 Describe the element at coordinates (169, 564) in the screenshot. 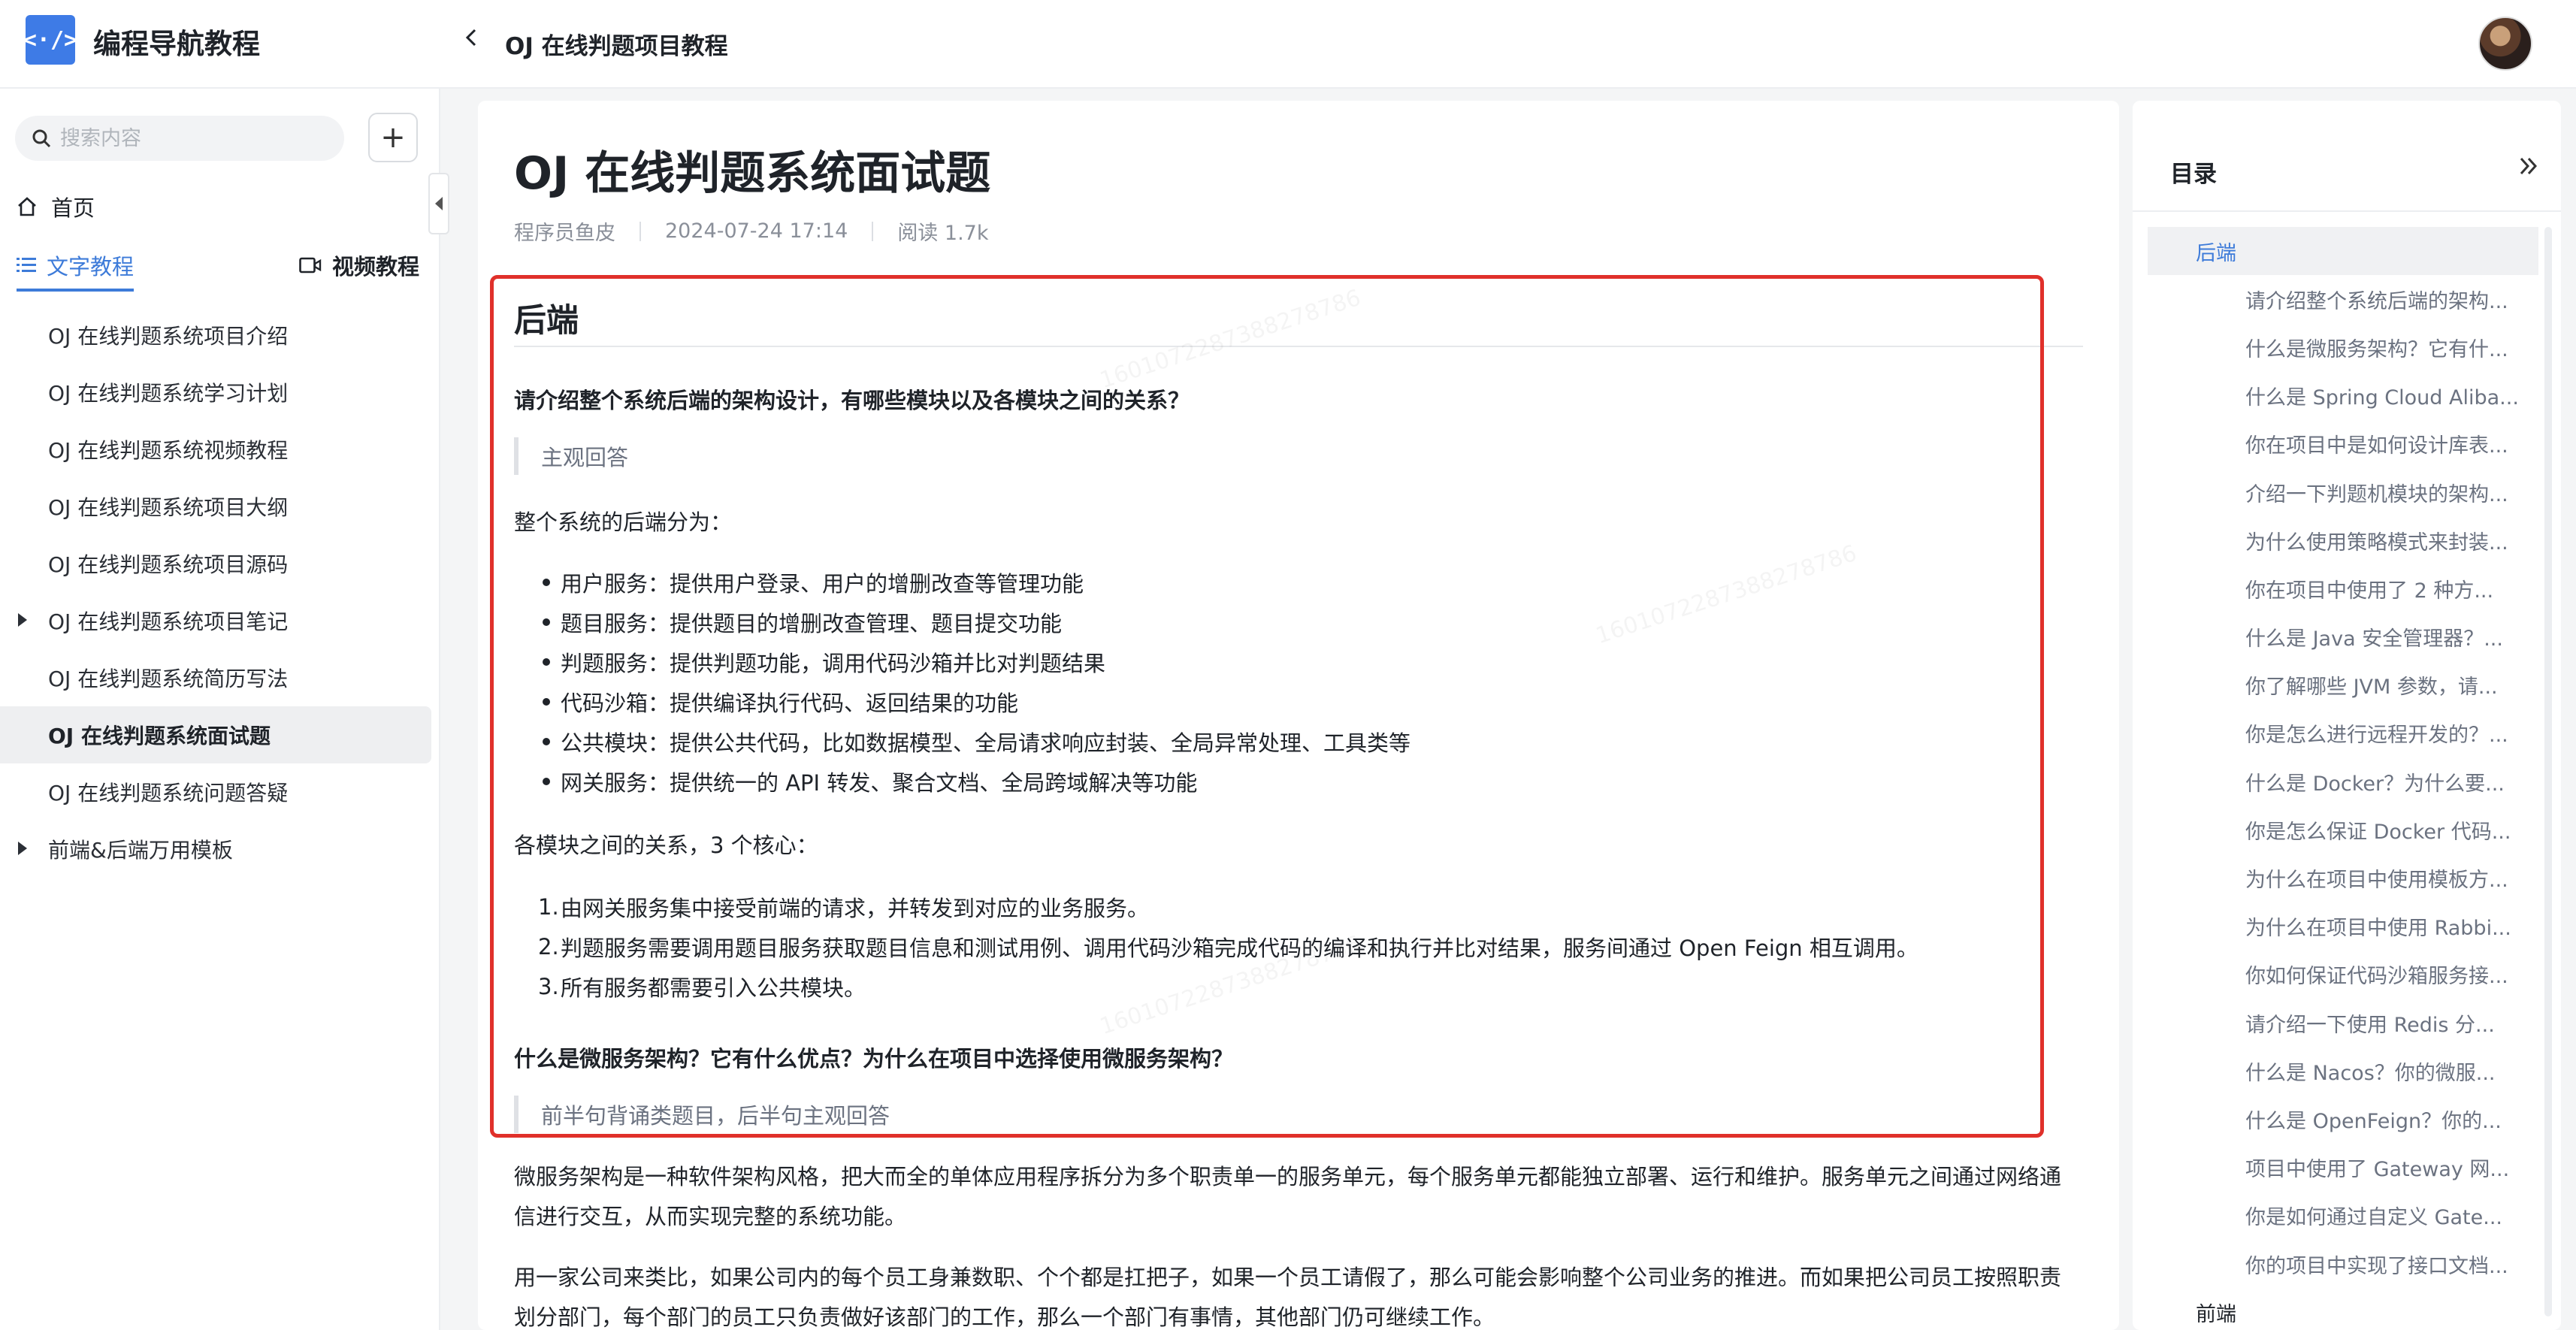

I see `sidebar-item-label: OJ 在线判题系统项目源码` at that location.